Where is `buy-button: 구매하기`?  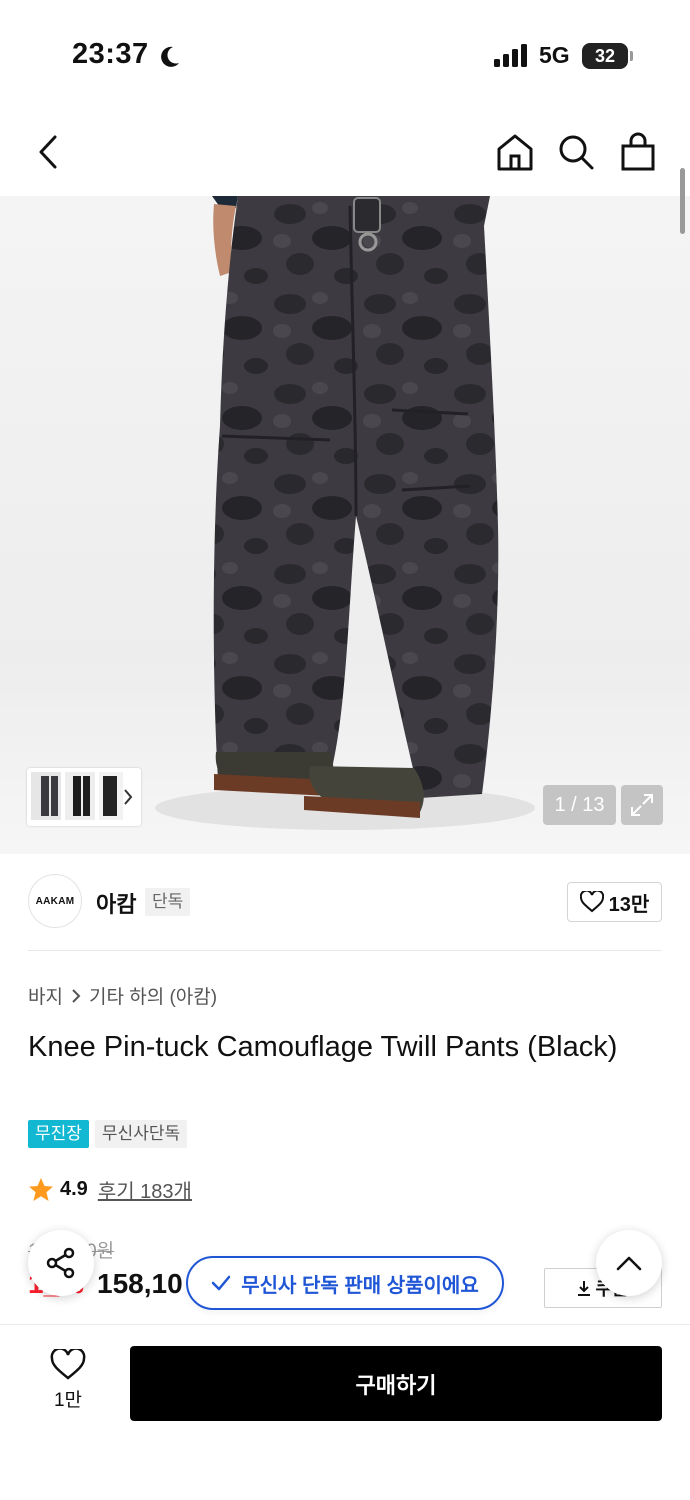
buy-button: 구매하기 is located at coordinates (396, 1383).